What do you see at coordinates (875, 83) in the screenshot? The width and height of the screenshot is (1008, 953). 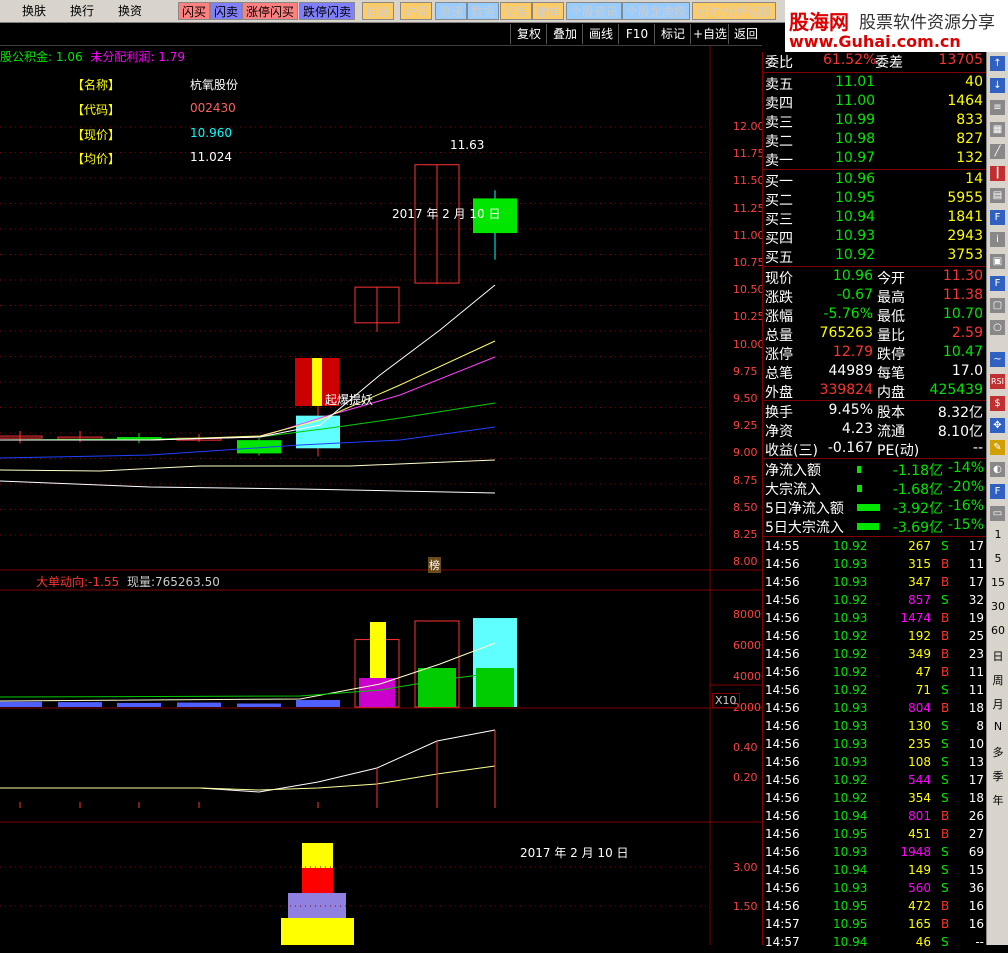 I see `ask-row: 卖五 11.01 40` at bounding box center [875, 83].